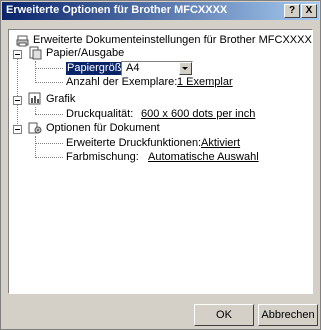 The image size is (321, 330). Describe the element at coordinates (17, 54) in the screenshot. I see `paper-expander` at that location.